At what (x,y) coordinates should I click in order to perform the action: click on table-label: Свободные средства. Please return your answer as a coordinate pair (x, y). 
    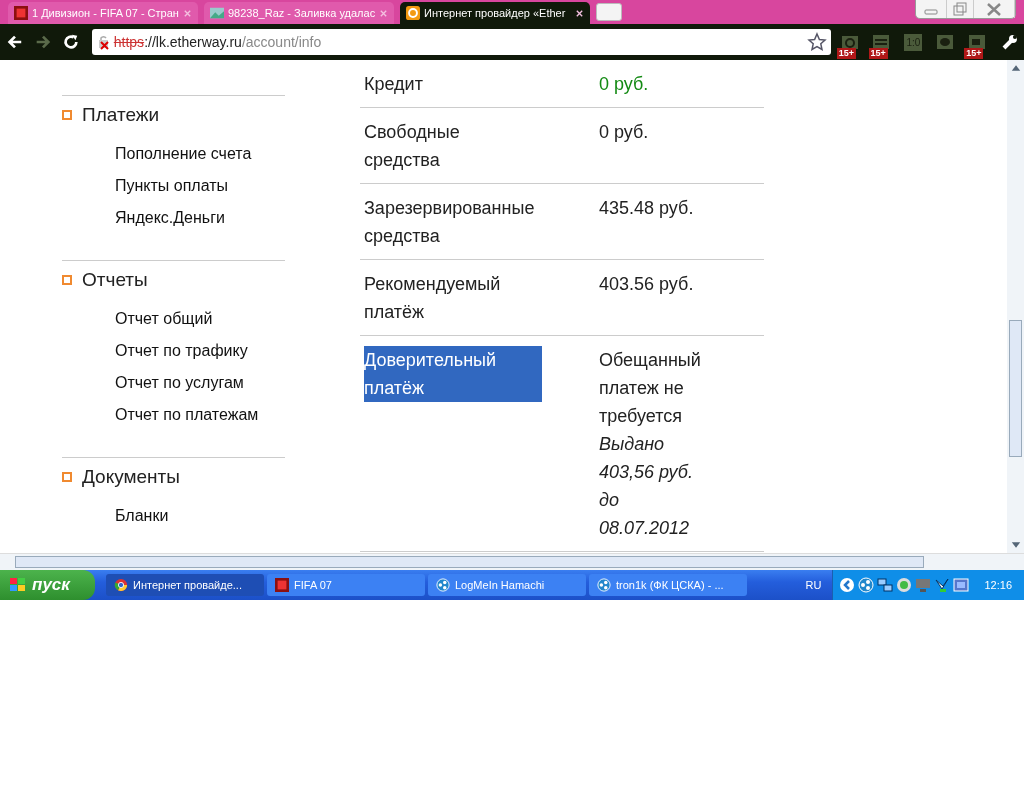
    Looking at the image, I should click on (412, 146).